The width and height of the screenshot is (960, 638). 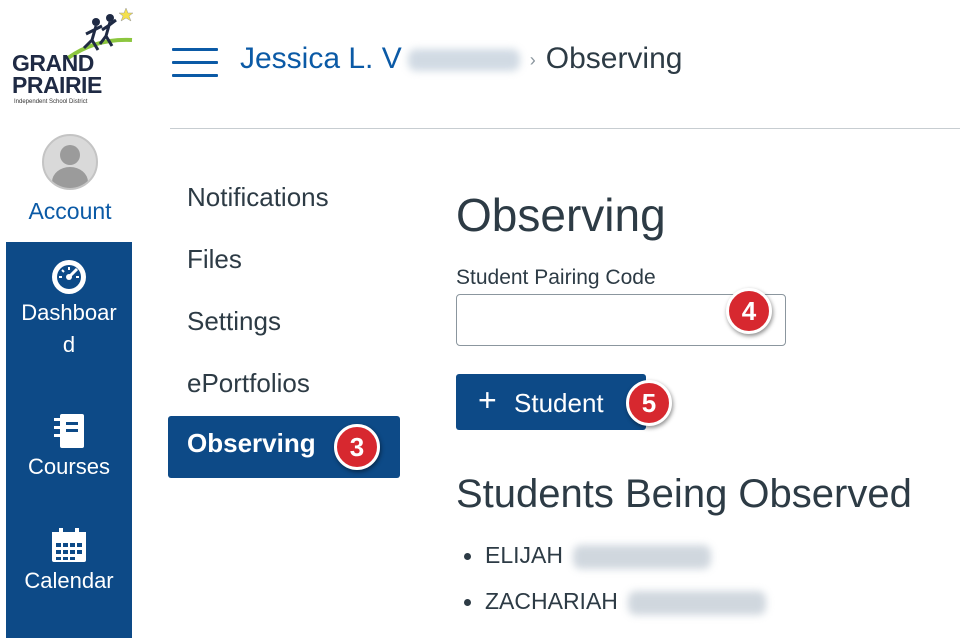 I want to click on student-name: ZACHARIAH, so click(x=551, y=601).